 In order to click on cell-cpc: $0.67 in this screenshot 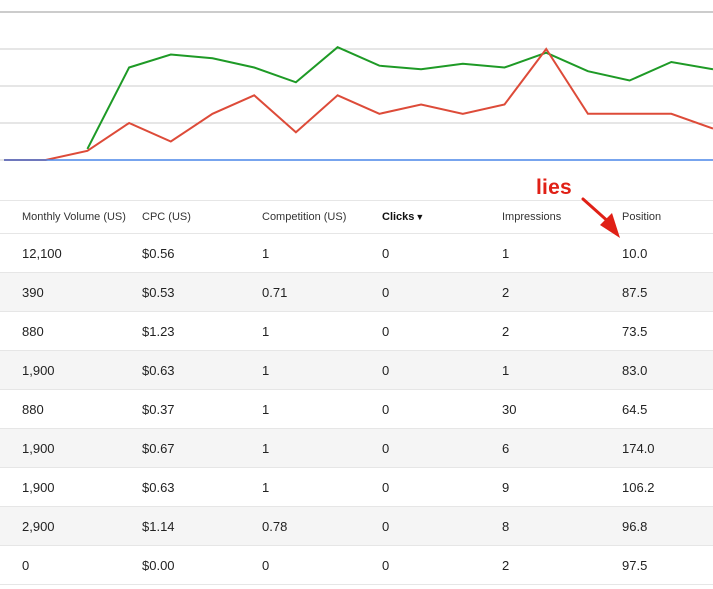, I will do `click(158, 448)`.